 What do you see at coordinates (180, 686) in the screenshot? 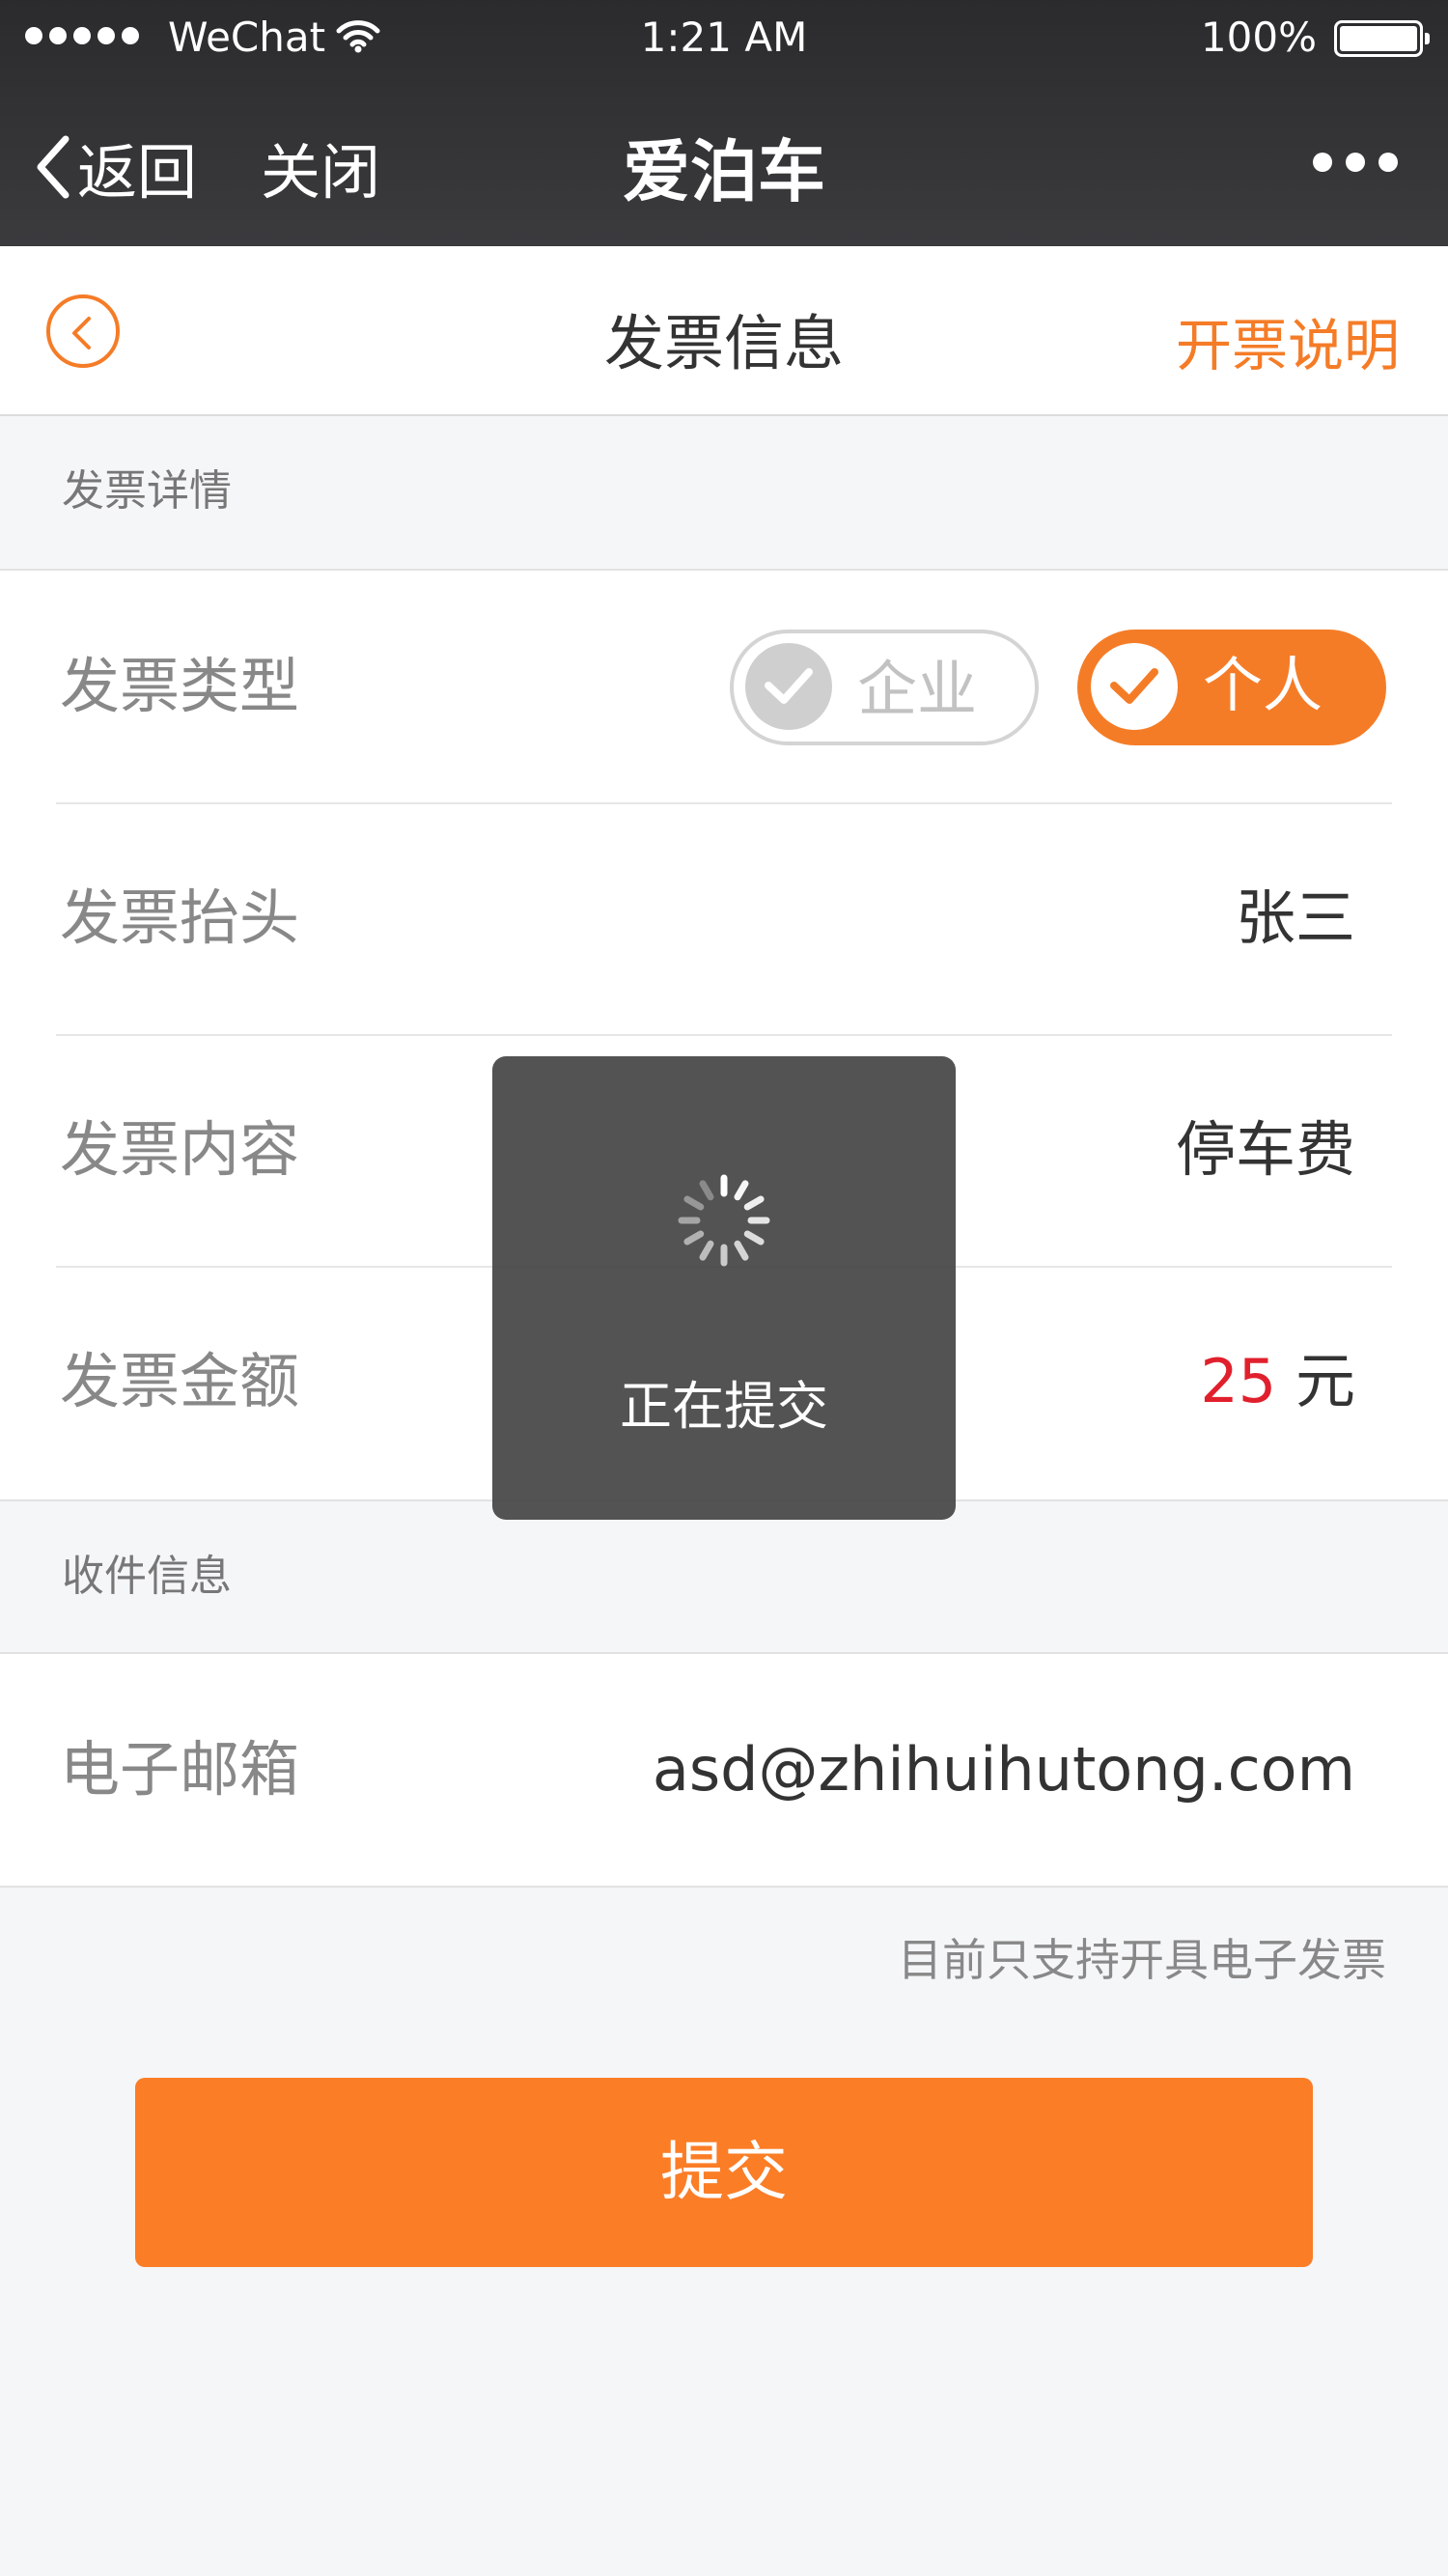
I see `invoice-type-label: 发票类型` at bounding box center [180, 686].